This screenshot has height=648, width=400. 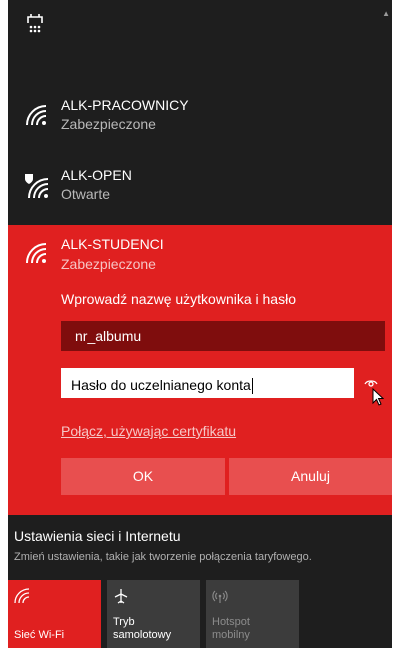 What do you see at coordinates (378, 399) in the screenshot?
I see `mouse-pointer-icon` at bounding box center [378, 399].